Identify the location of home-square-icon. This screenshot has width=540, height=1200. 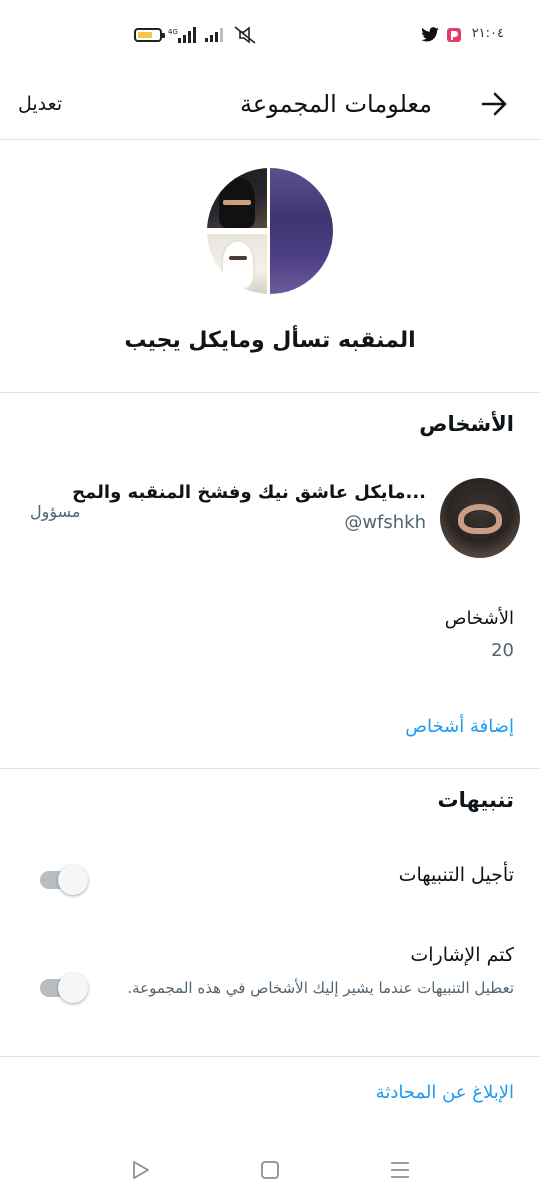
(270, 1170).